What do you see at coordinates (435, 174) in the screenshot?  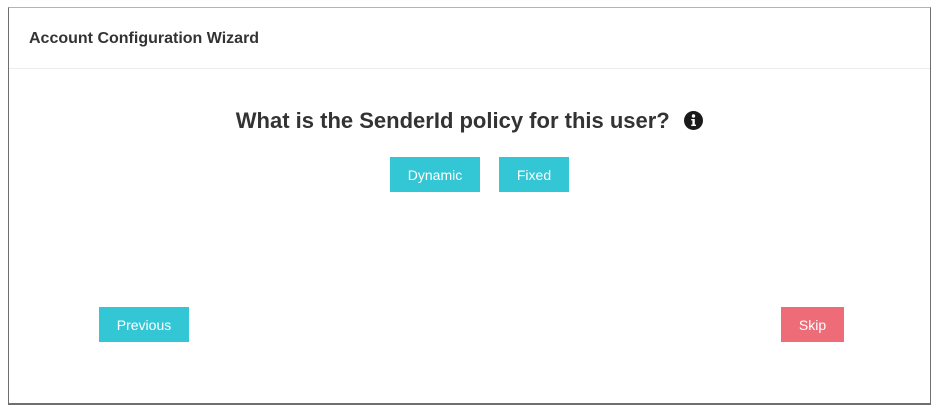 I see `dynamic-button: Dynamic` at bounding box center [435, 174].